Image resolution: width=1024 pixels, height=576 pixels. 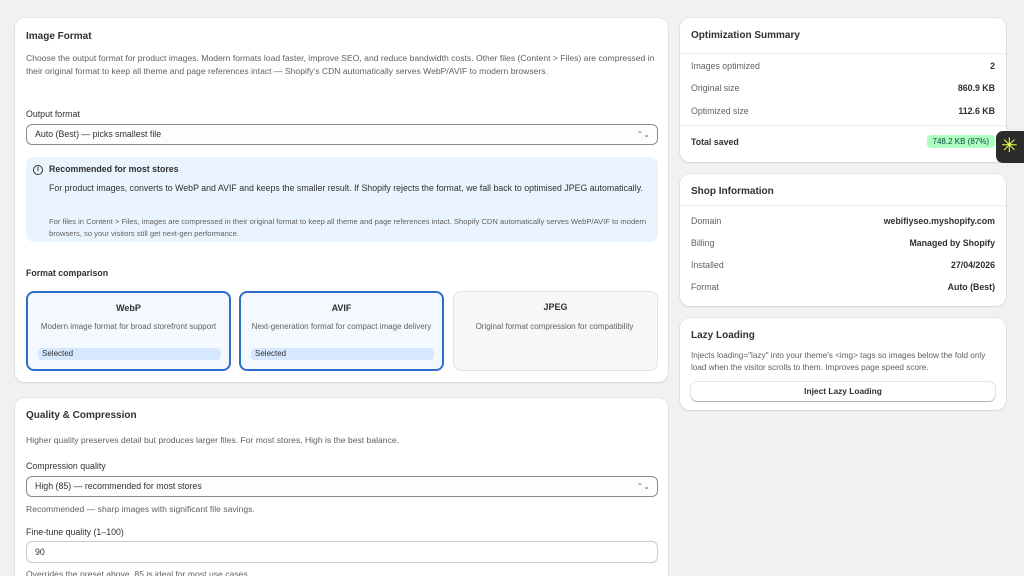 I want to click on row-key: Billing, so click(x=703, y=243).